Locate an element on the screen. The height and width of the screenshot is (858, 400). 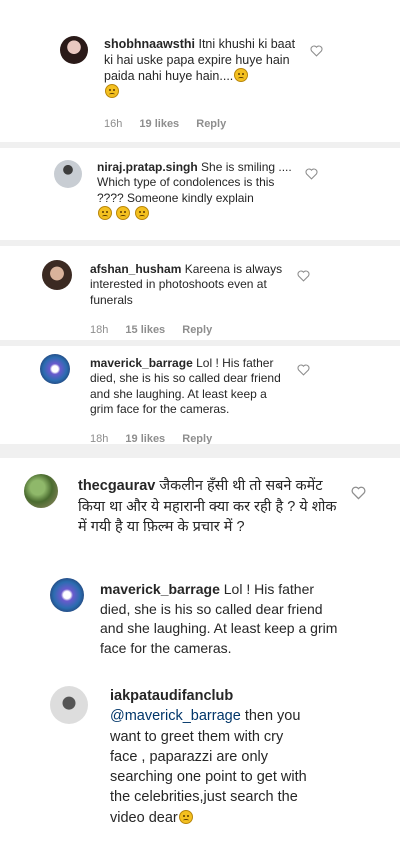
comment-likes: 15 likes is located at coordinates (145, 330).